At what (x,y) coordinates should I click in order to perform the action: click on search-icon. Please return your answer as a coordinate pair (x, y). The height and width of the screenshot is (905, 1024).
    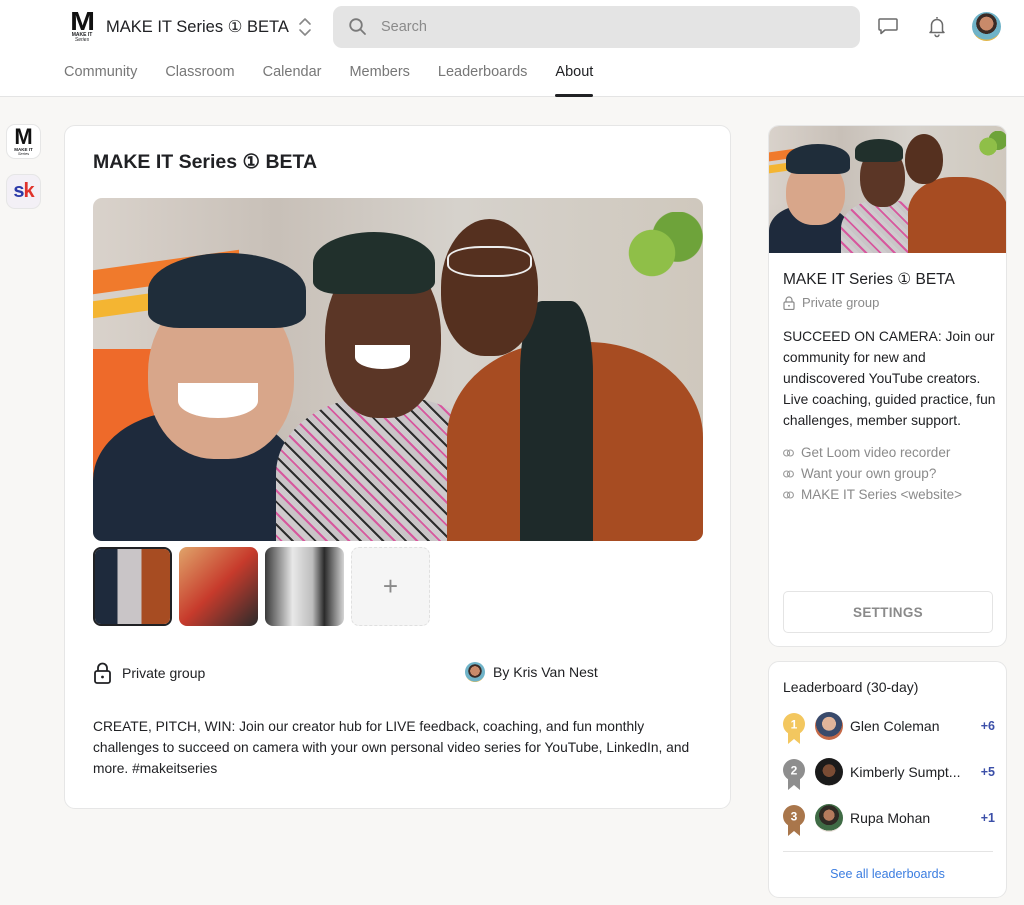
    Looking at the image, I should click on (357, 26).